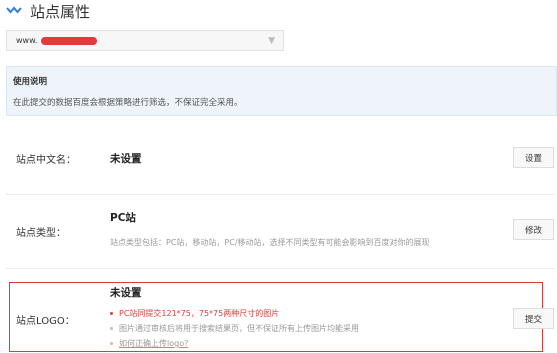 Image resolution: width=557 pixels, height=353 pixels. What do you see at coordinates (271, 41) in the screenshot?
I see `dropdown-arrow-icon: ▼` at bounding box center [271, 41].